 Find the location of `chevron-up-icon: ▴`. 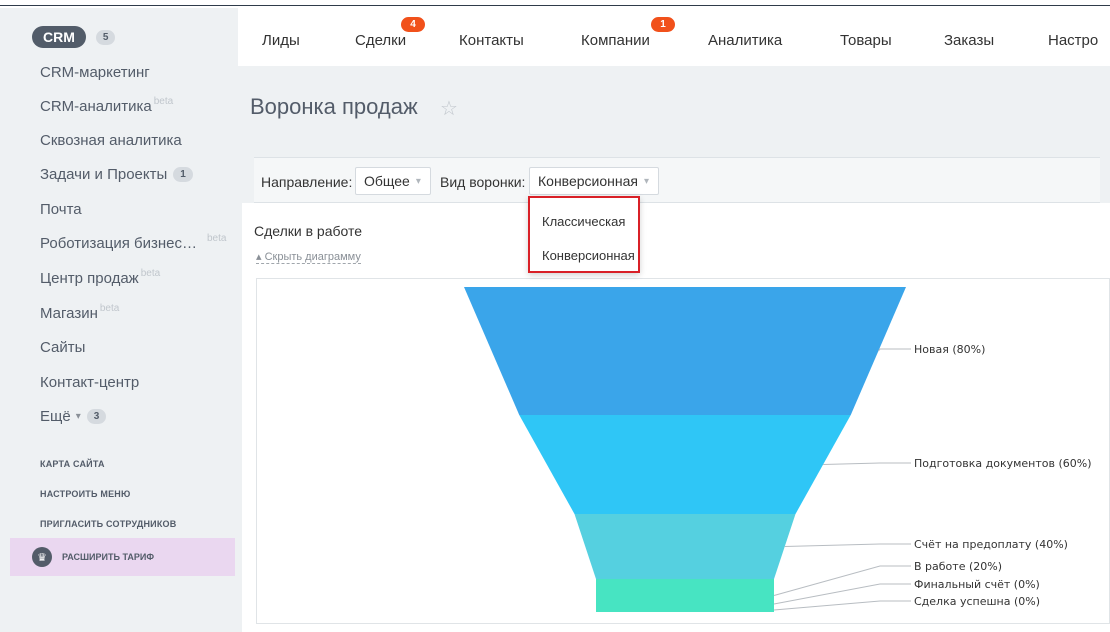

chevron-up-icon: ▴ is located at coordinates (260, 257).